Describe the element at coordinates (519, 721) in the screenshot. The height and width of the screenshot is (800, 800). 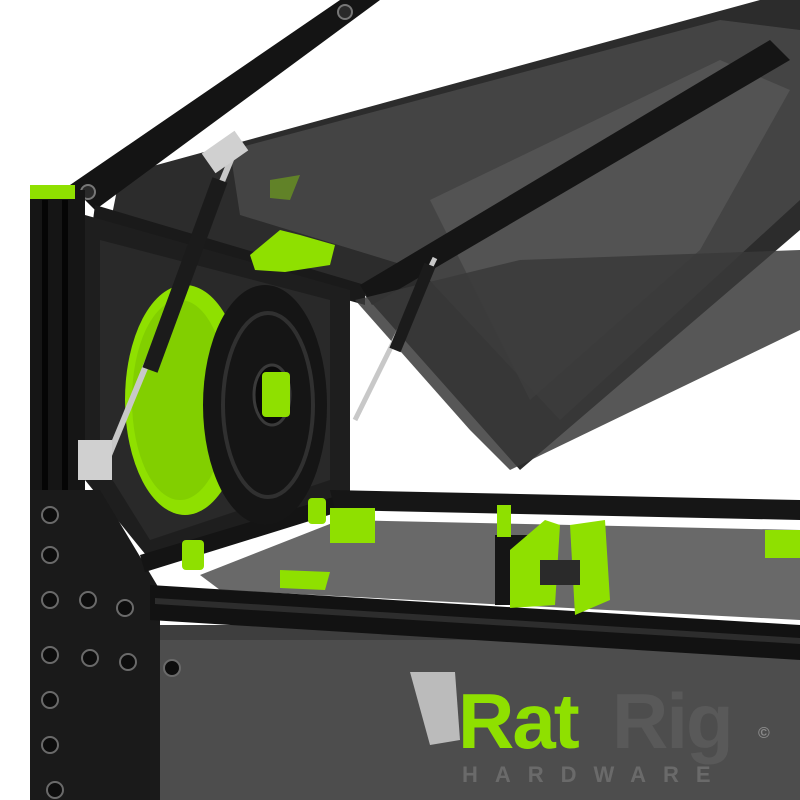
I see `logo-brand-part1: Rat` at that location.